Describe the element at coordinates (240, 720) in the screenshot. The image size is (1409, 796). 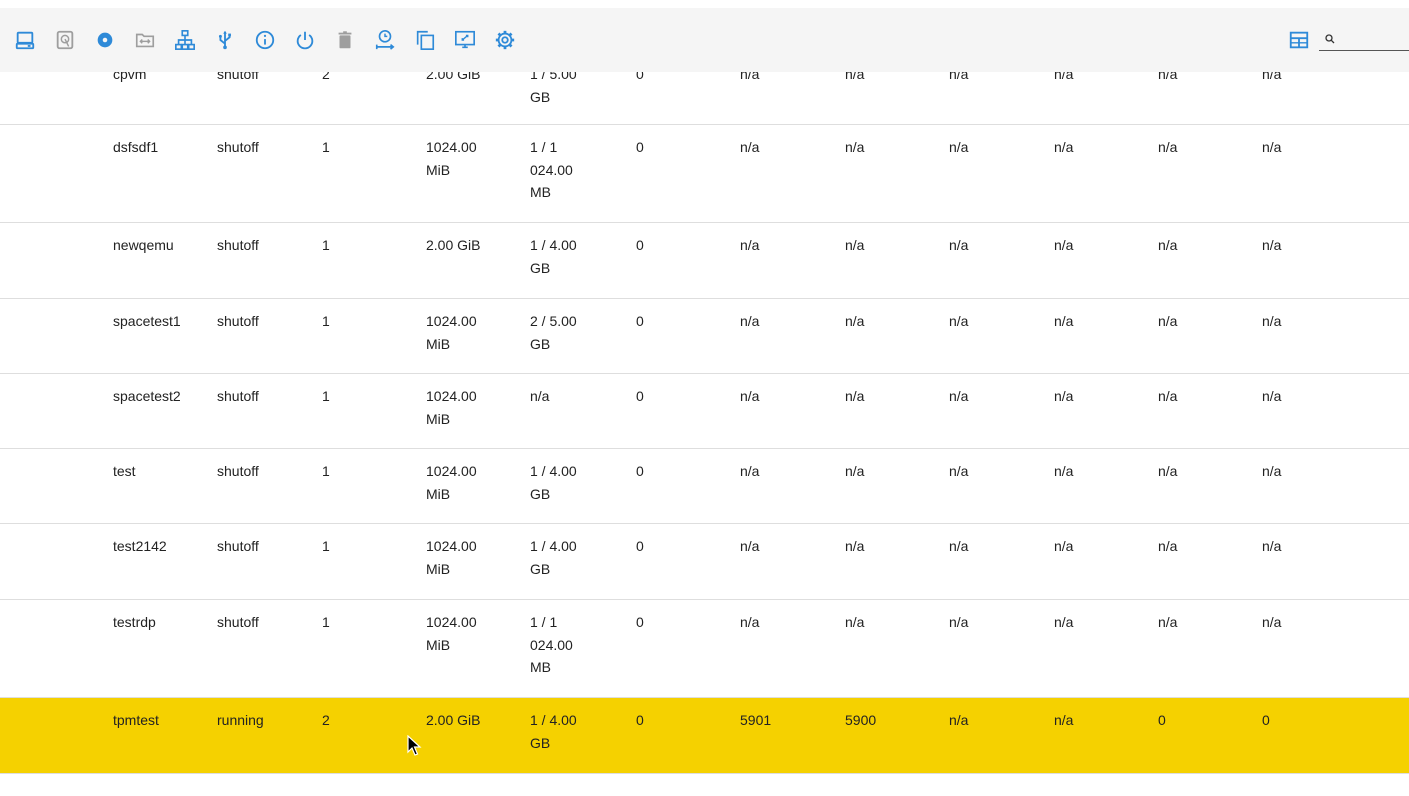
I see `cell-line: running` at that location.